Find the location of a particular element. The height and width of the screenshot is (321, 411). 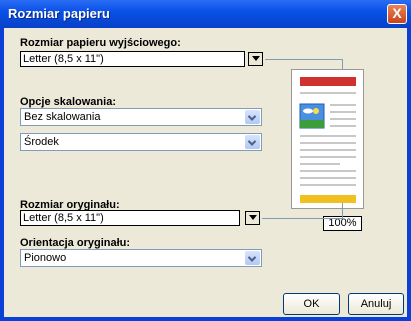

preview-header-bar is located at coordinates (328, 81).